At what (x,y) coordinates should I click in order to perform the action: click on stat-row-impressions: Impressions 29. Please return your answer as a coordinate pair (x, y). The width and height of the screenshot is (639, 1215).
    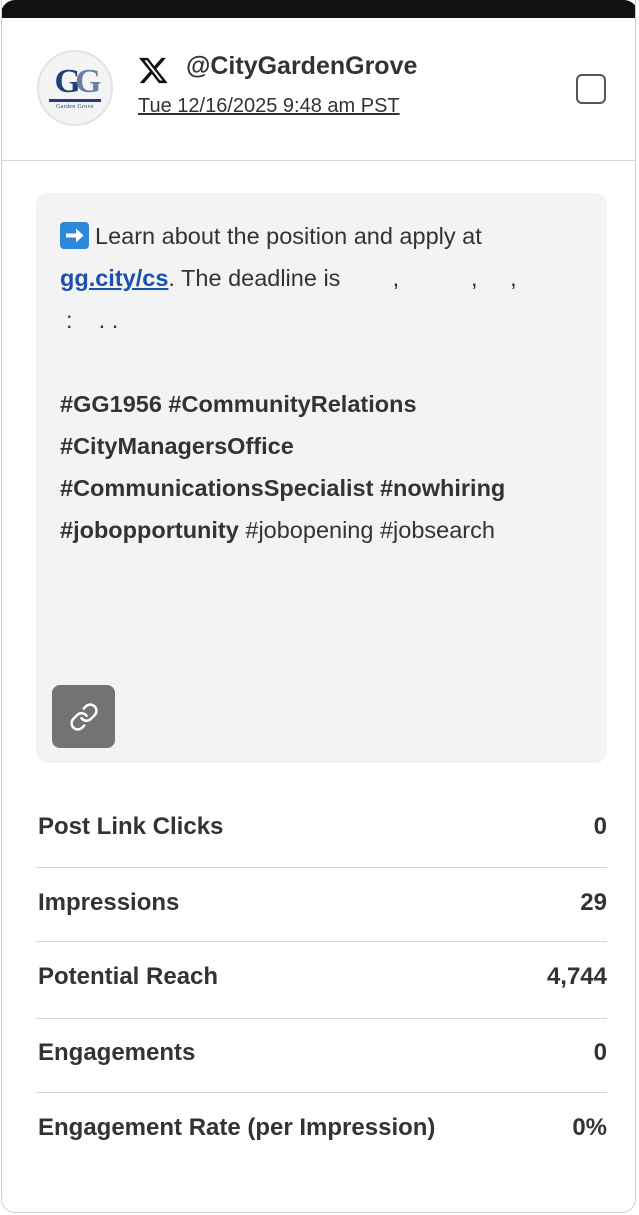
    Looking at the image, I should click on (321, 905).